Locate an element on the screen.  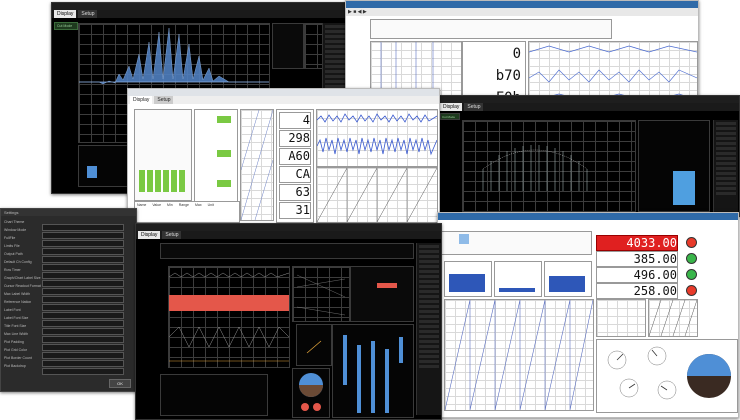
top-strip is located at coordinates (516, 243).